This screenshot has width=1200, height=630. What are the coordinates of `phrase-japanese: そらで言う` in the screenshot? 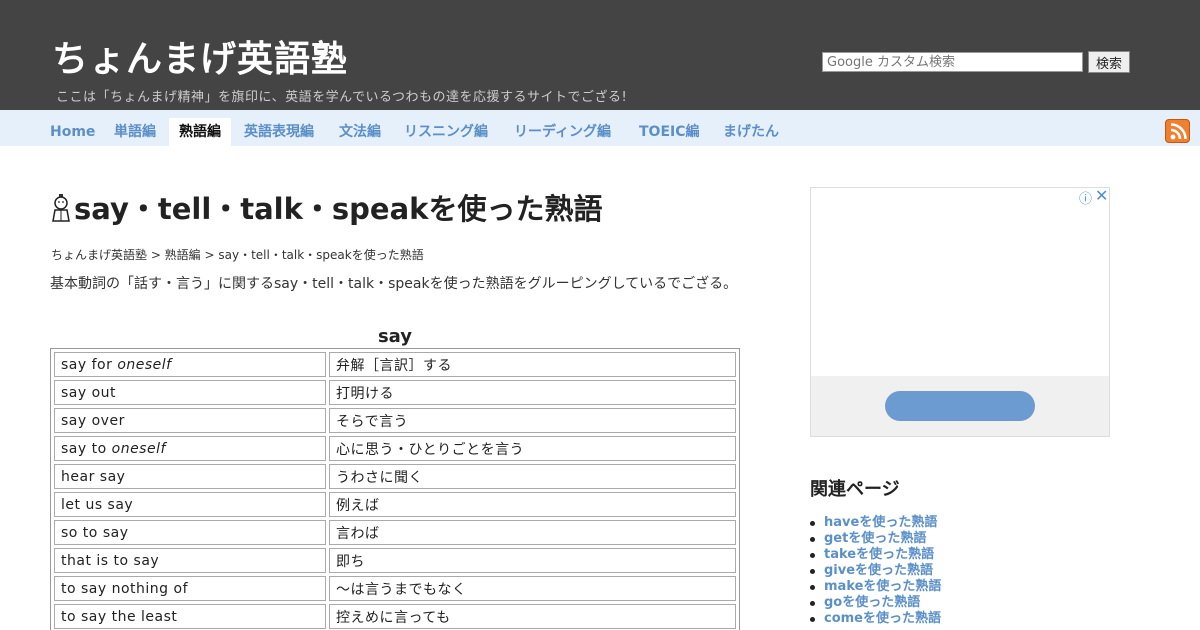 It's located at (532, 420).